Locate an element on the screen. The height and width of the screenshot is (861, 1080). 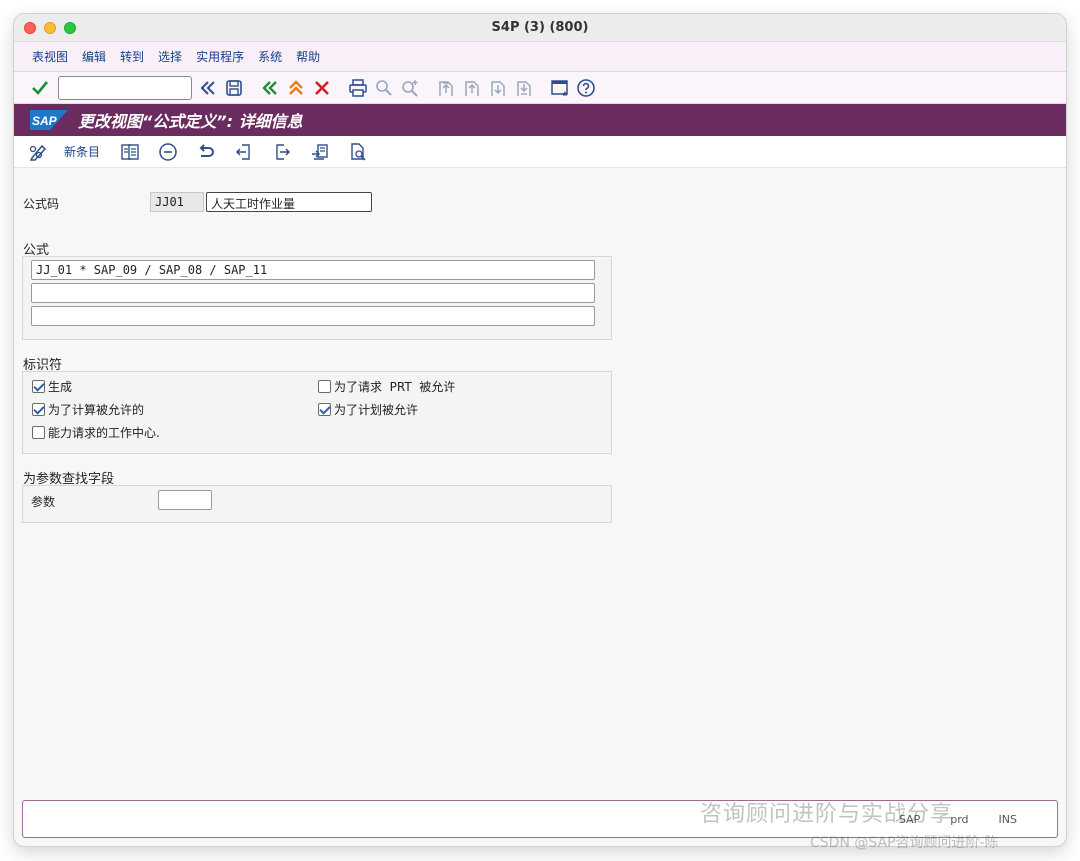
next-page-icon is located at coordinates (498, 88).